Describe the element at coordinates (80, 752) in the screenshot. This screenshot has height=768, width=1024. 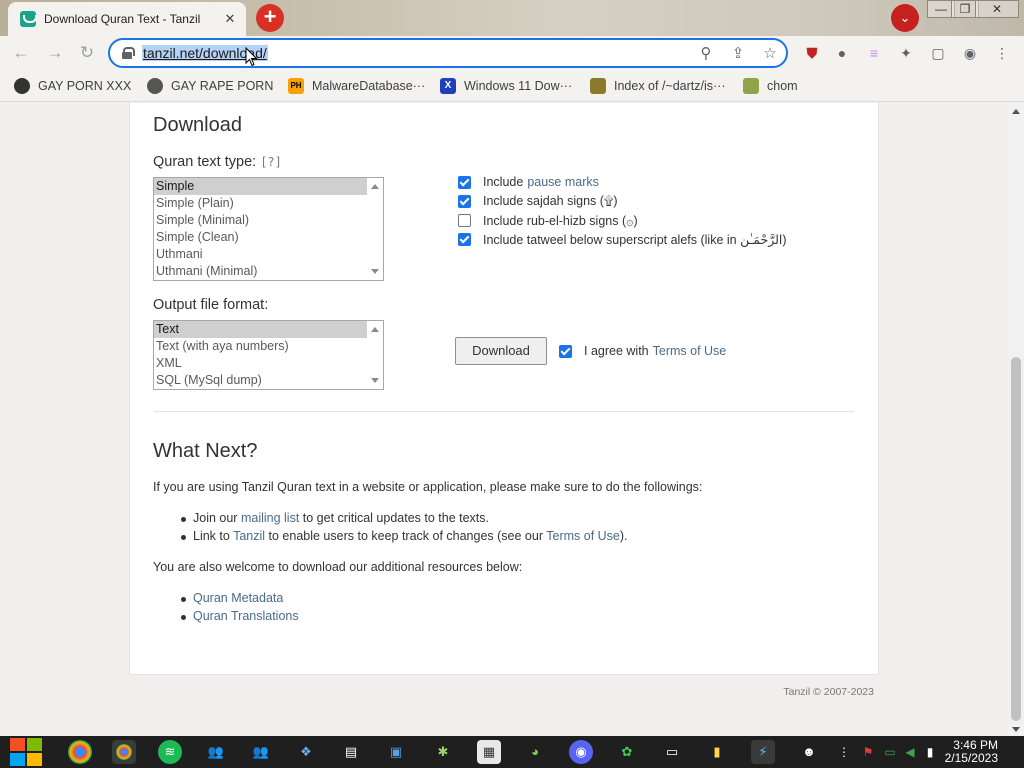
I see `chrome-icon` at that location.